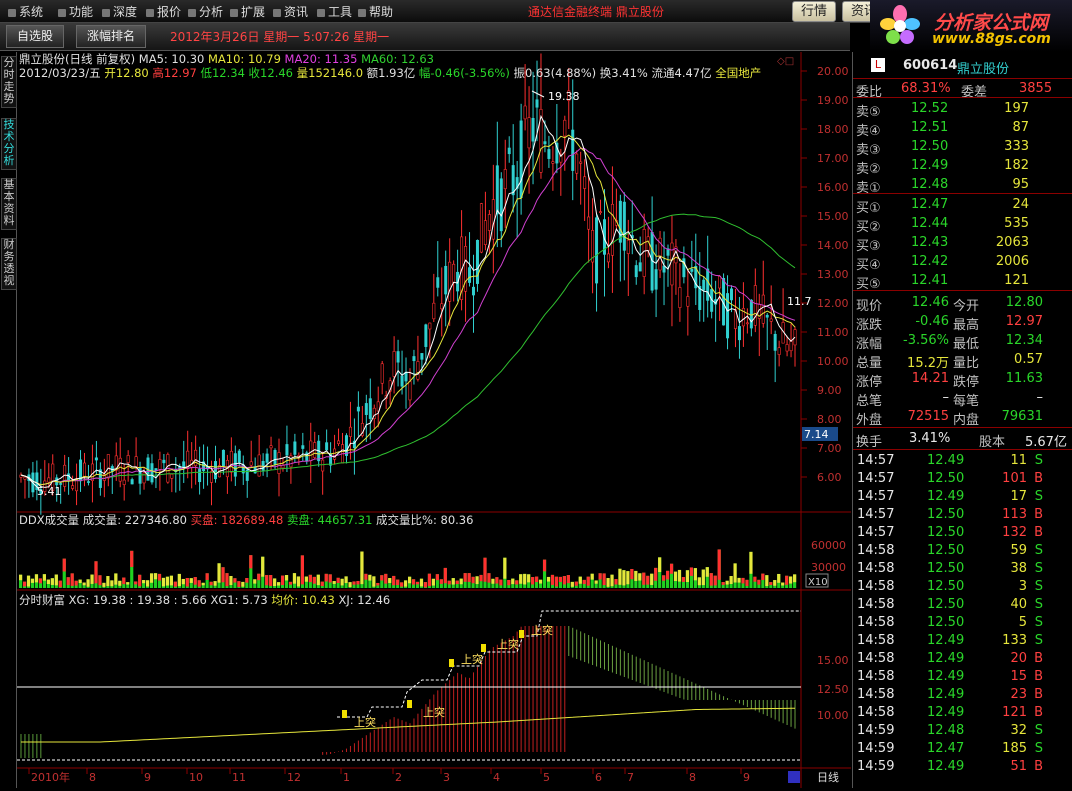  Describe the element at coordinates (966, 363) in the screenshot. I see `stat-label: 量比` at that location.